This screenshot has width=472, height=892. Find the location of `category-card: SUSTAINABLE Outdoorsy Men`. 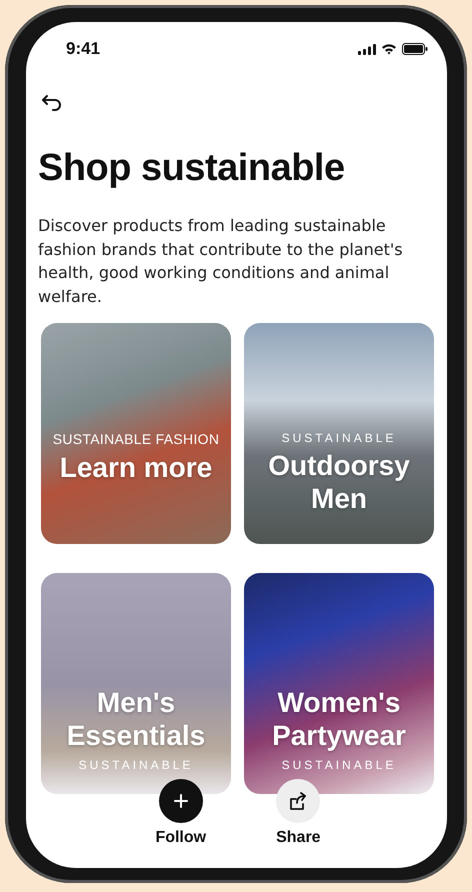

category-card: SUSTAINABLE Outdoorsy Men is located at coordinates (339, 433).